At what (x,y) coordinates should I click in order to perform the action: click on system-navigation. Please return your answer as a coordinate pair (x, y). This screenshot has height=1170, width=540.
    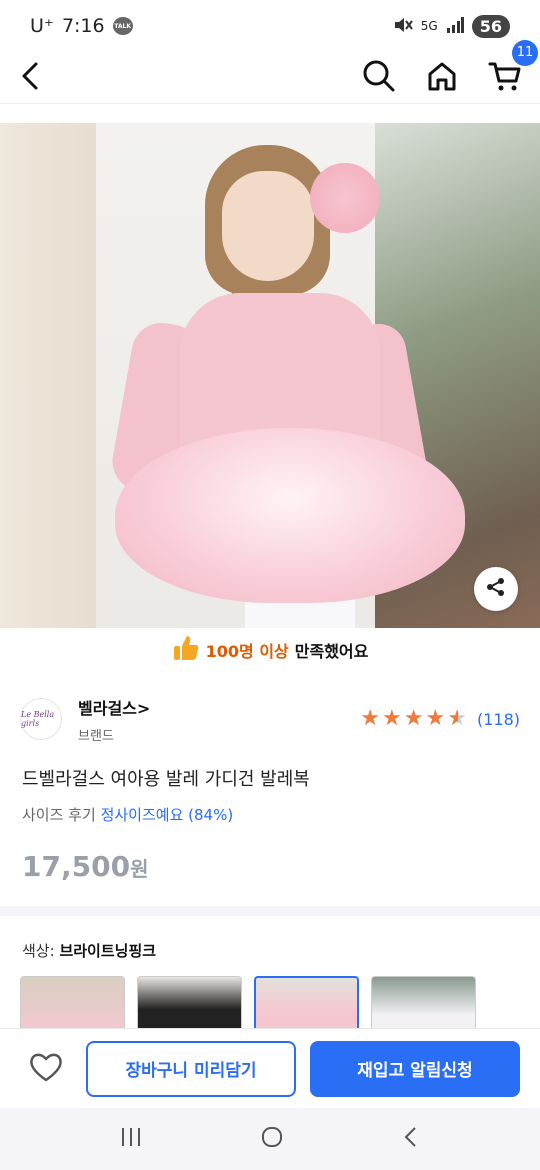
    Looking at the image, I should click on (270, 1139).